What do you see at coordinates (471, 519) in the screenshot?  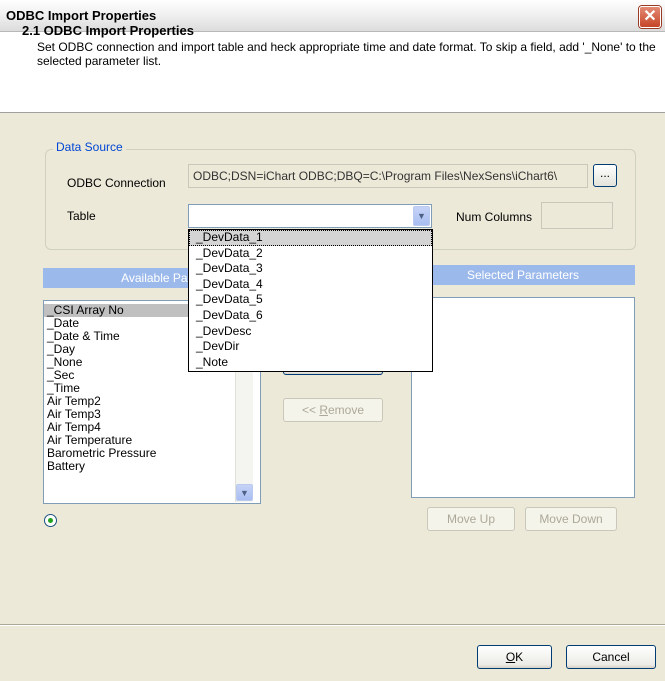 I see `move-up-button: Move Up` at bounding box center [471, 519].